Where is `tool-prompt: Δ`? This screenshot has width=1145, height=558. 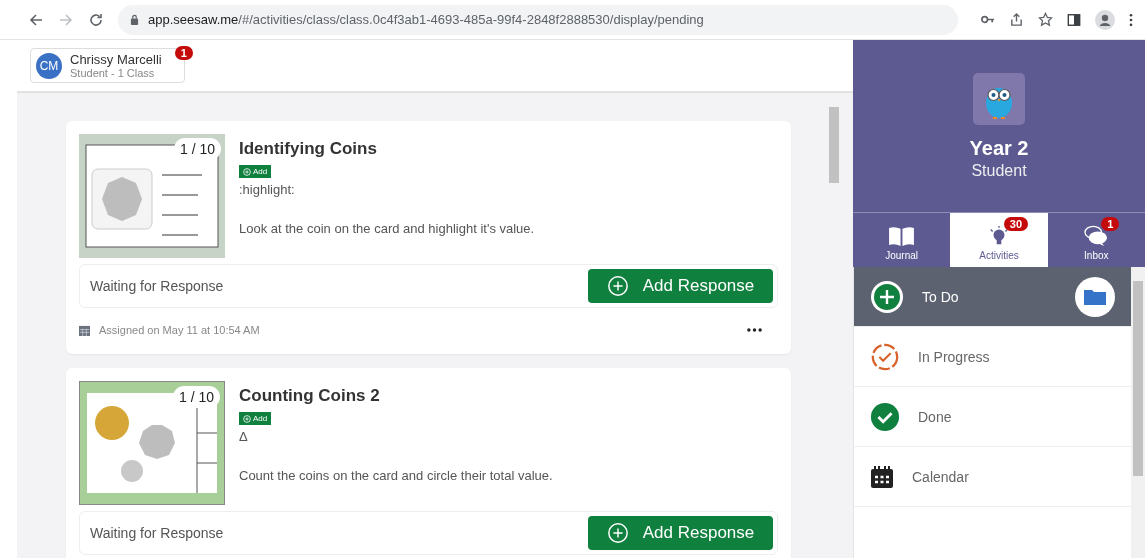 tool-prompt: Δ is located at coordinates (243, 436).